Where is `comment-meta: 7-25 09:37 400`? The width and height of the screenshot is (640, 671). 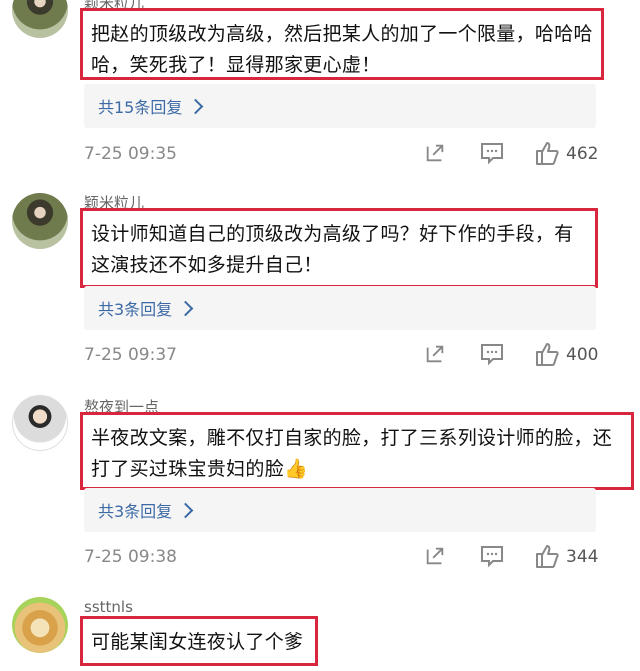 comment-meta: 7-25 09:37 400 is located at coordinates (344, 356).